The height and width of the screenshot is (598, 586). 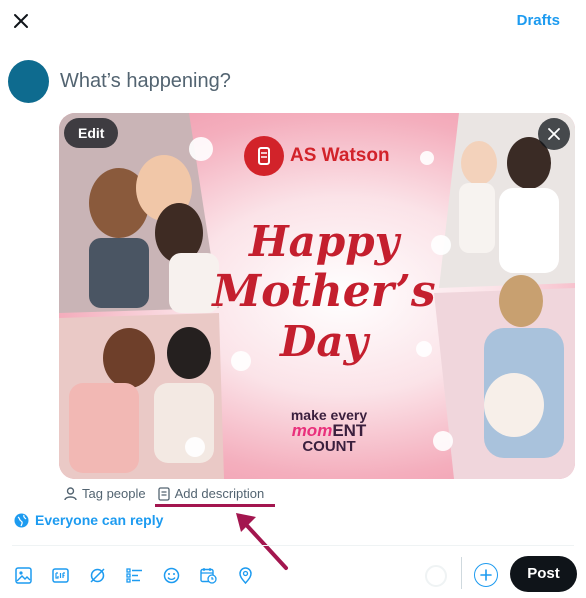 I want to click on schedule-icon, so click(x=208, y=575).